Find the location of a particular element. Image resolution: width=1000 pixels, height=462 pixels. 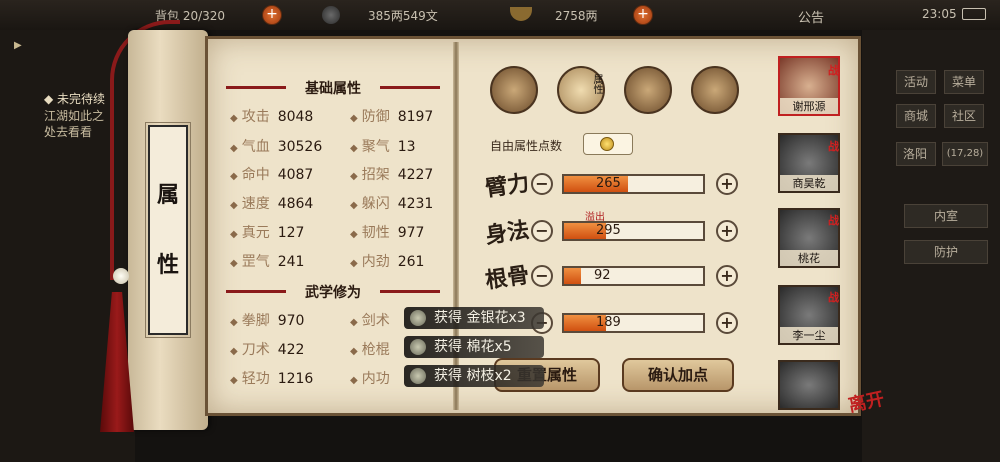

honeysuckle-icon is located at coordinates (418, 318).